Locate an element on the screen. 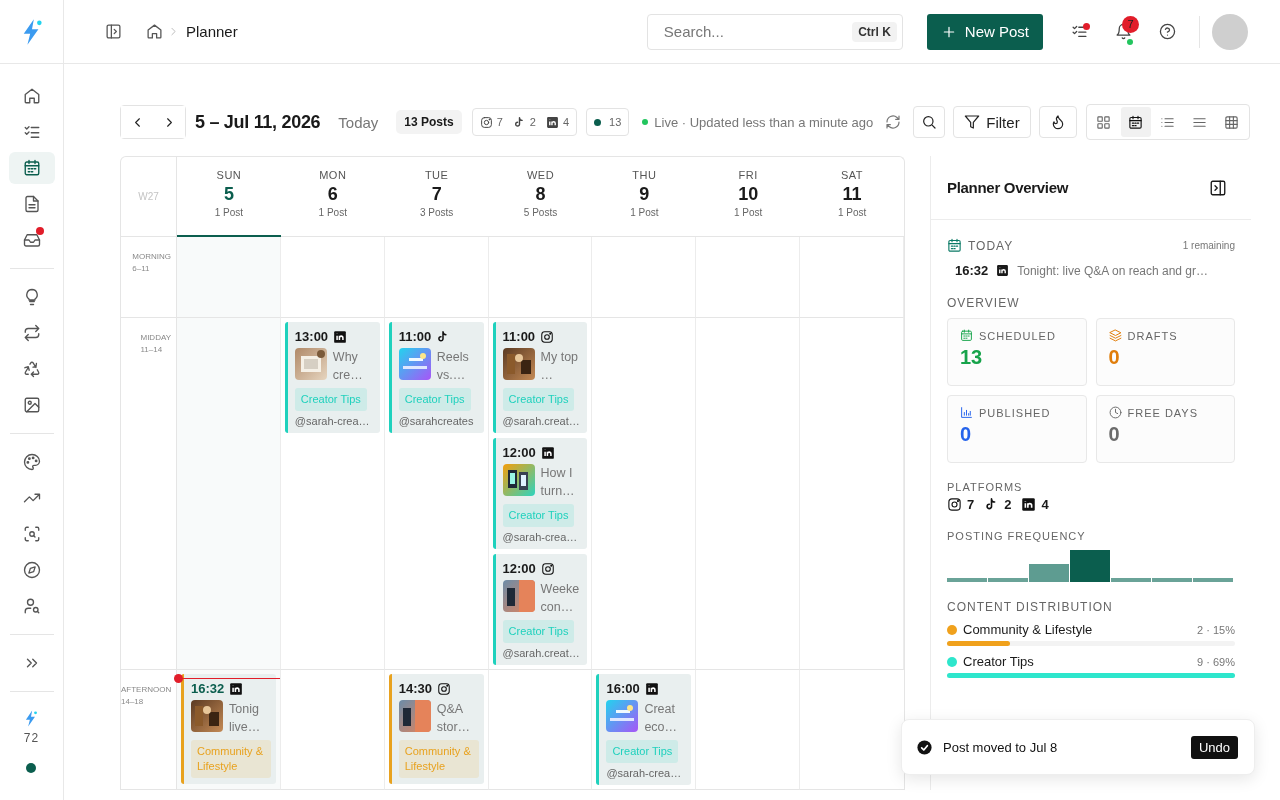 This screenshot has height=800, width=1280. scheduled-count: 13 is located at coordinates (615, 122).